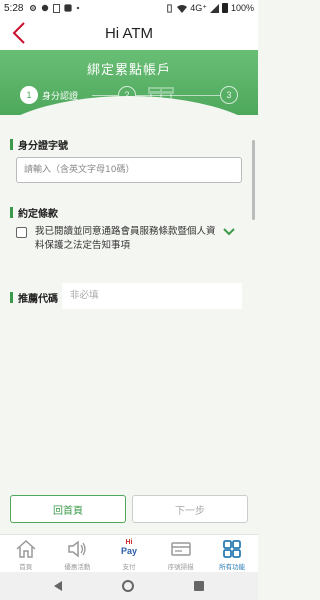 This screenshot has width=320, height=600. What do you see at coordinates (169, 8) in the screenshot?
I see `vibrate-icon` at bounding box center [169, 8].